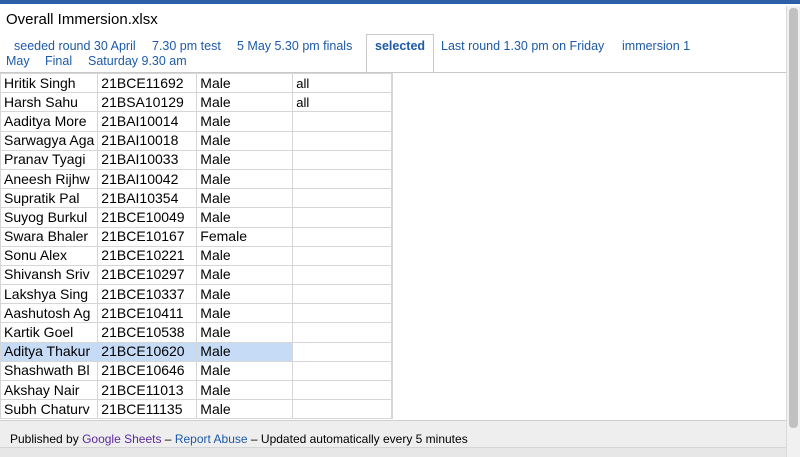 The width and height of the screenshot is (800, 457). What do you see at coordinates (49, 236) in the screenshot?
I see `name-cell: Swara Bhaler` at bounding box center [49, 236].